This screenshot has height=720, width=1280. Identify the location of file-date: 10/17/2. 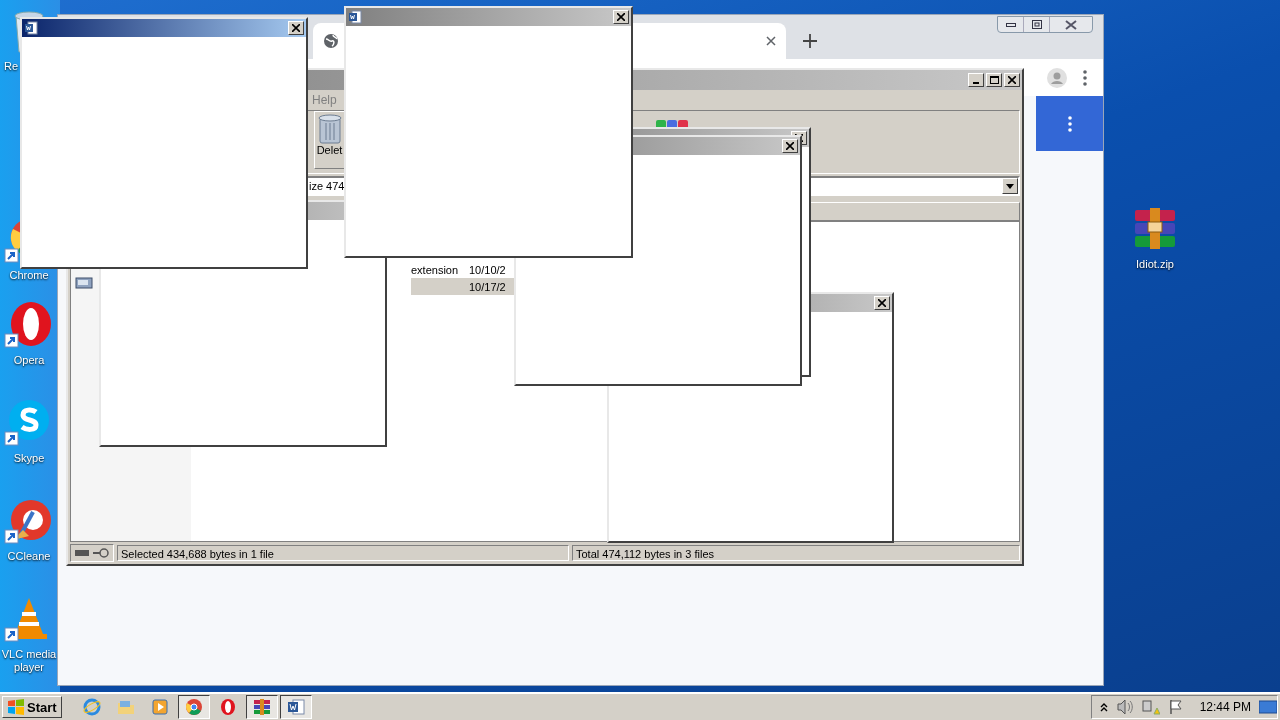
(487, 286).